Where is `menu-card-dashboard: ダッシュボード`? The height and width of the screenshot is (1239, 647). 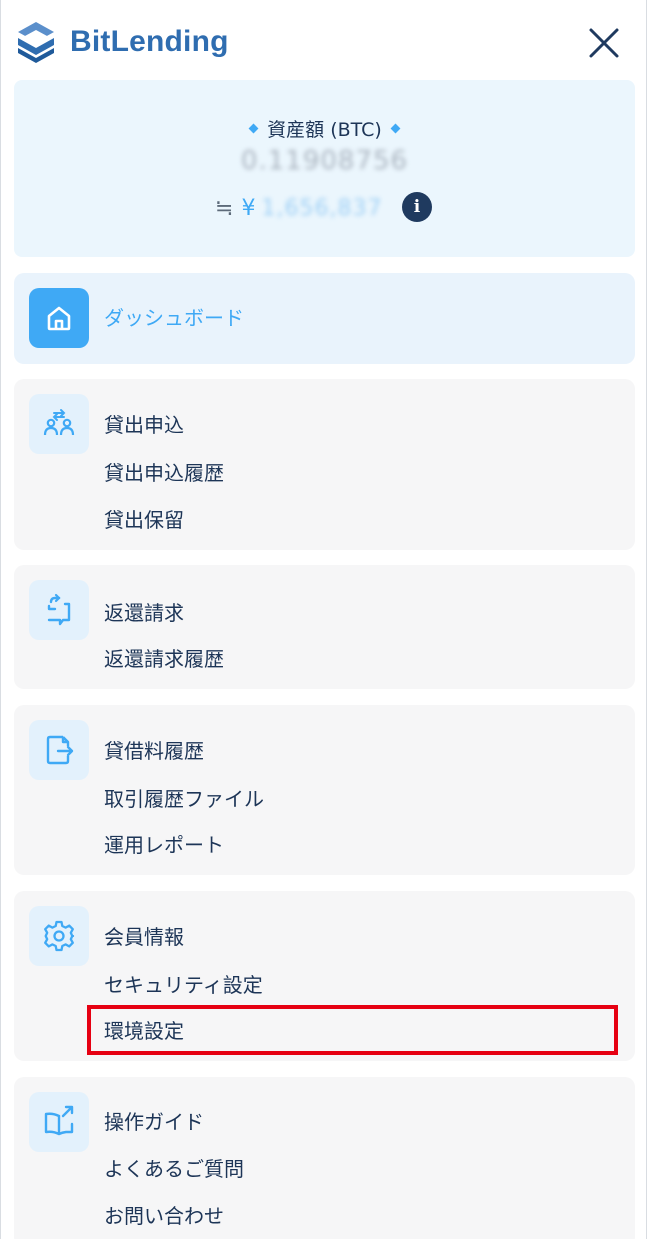 menu-card-dashboard: ダッシュボード is located at coordinates (324, 318).